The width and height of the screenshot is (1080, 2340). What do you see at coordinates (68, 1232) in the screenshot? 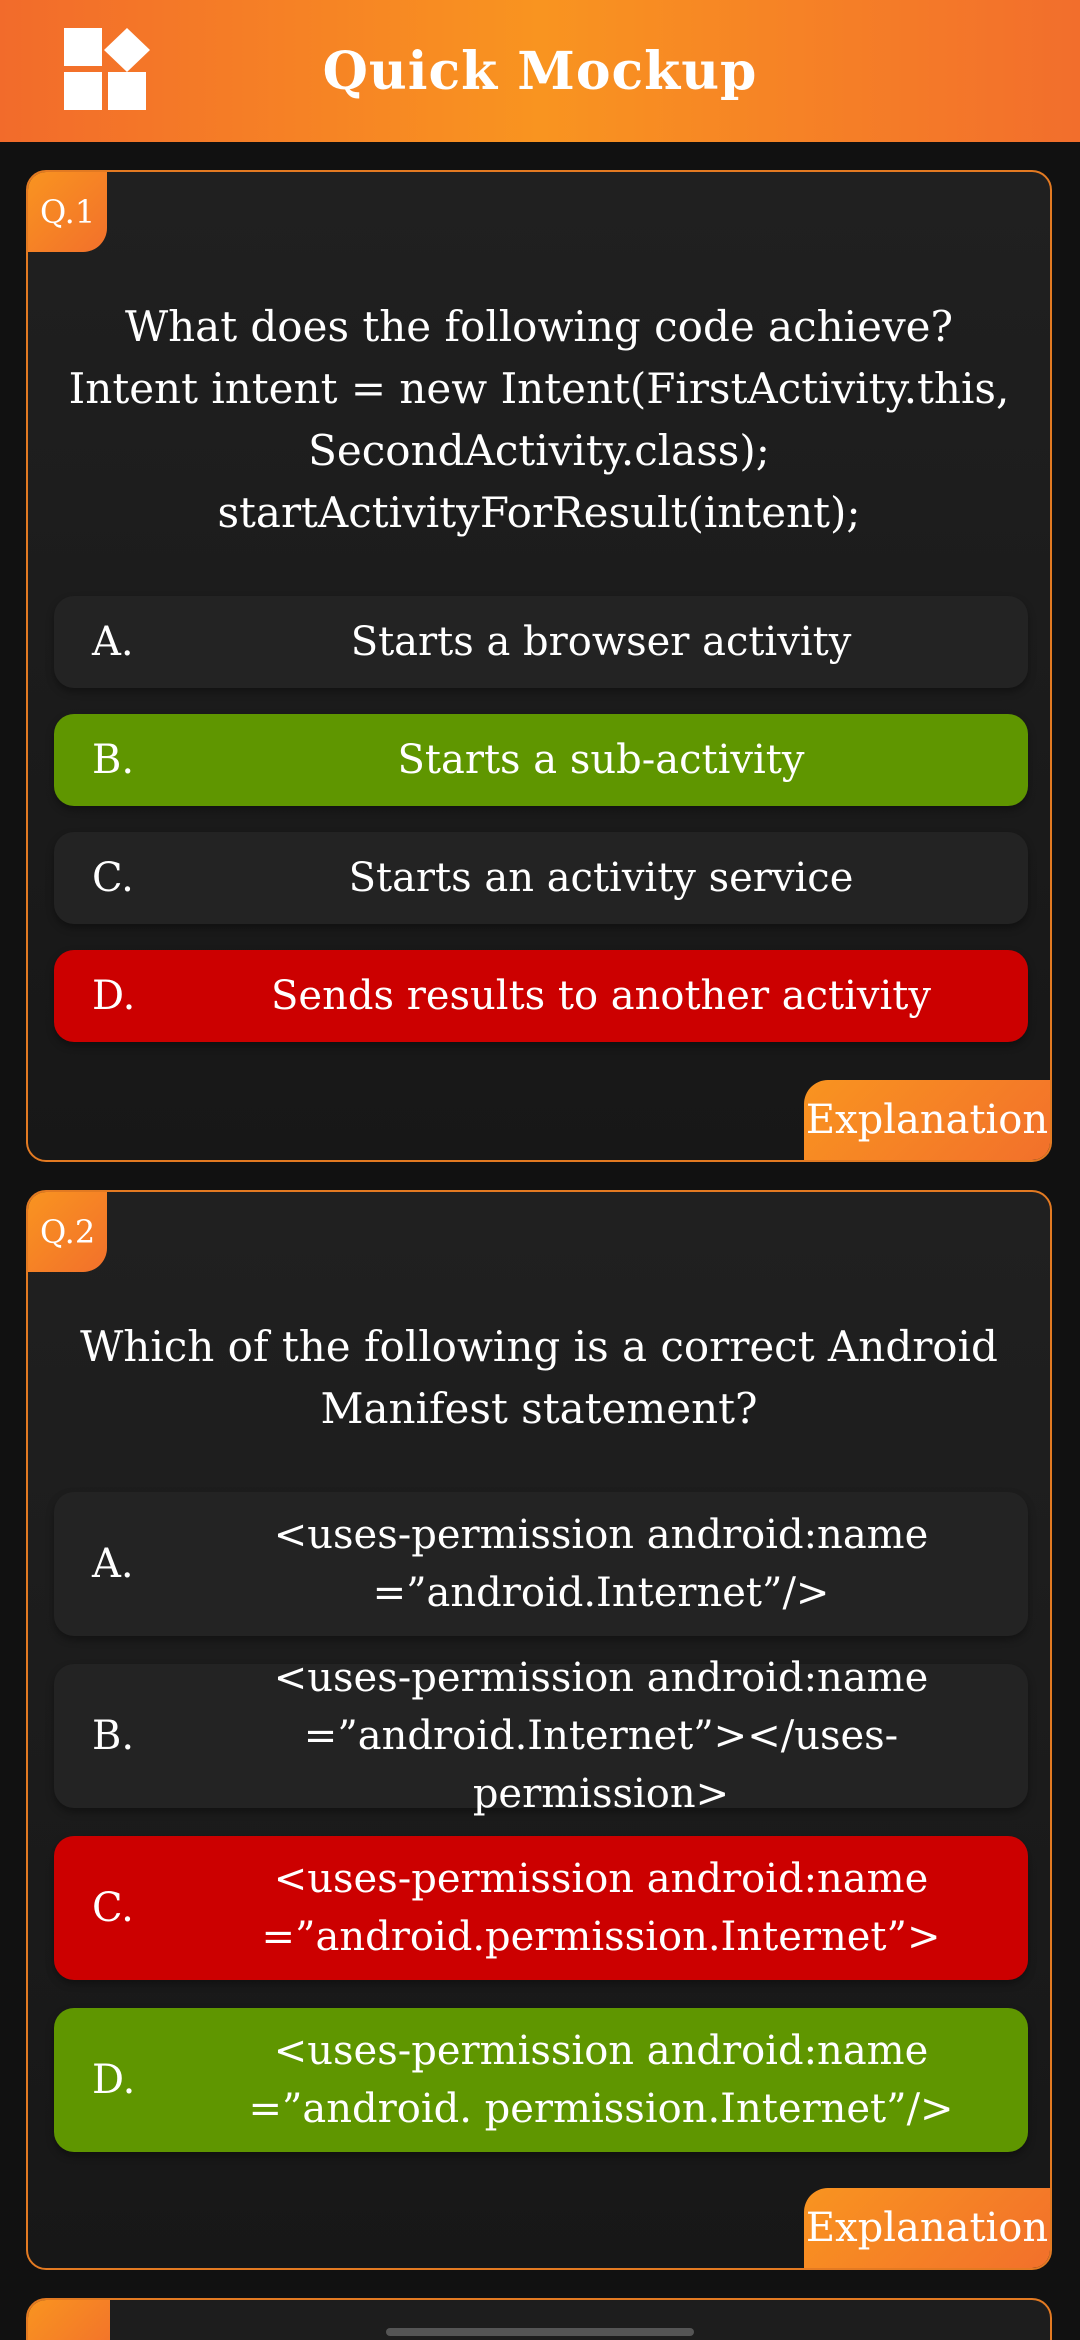
I see `question-number-badge: Q.2` at bounding box center [68, 1232].